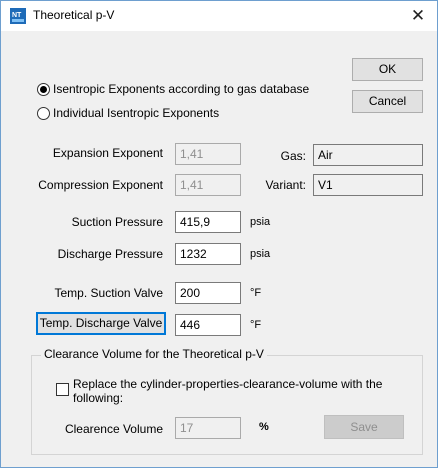 Image resolution: width=438 pixels, height=468 pixels. Describe the element at coordinates (260, 254) in the screenshot. I see `discharge-pressure-unit: psia` at that location.